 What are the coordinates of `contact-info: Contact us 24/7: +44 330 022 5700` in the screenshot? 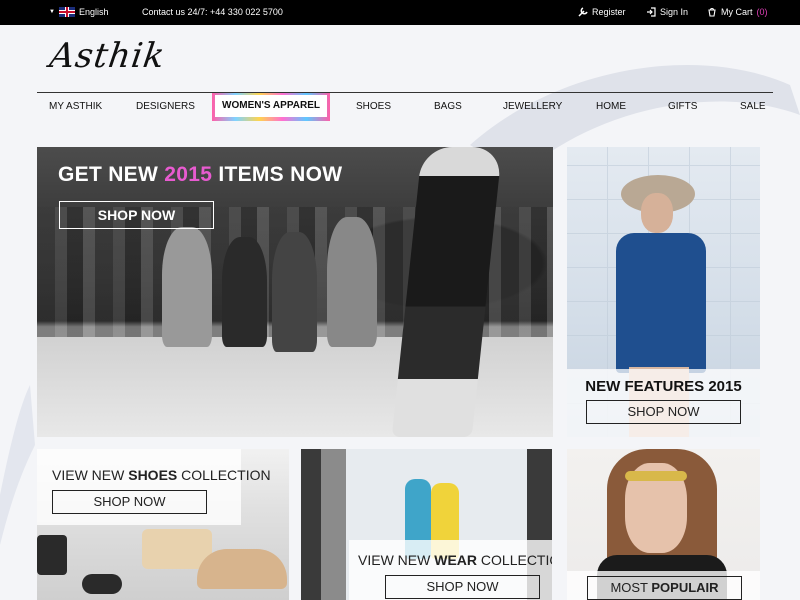 It's located at (212, 12).